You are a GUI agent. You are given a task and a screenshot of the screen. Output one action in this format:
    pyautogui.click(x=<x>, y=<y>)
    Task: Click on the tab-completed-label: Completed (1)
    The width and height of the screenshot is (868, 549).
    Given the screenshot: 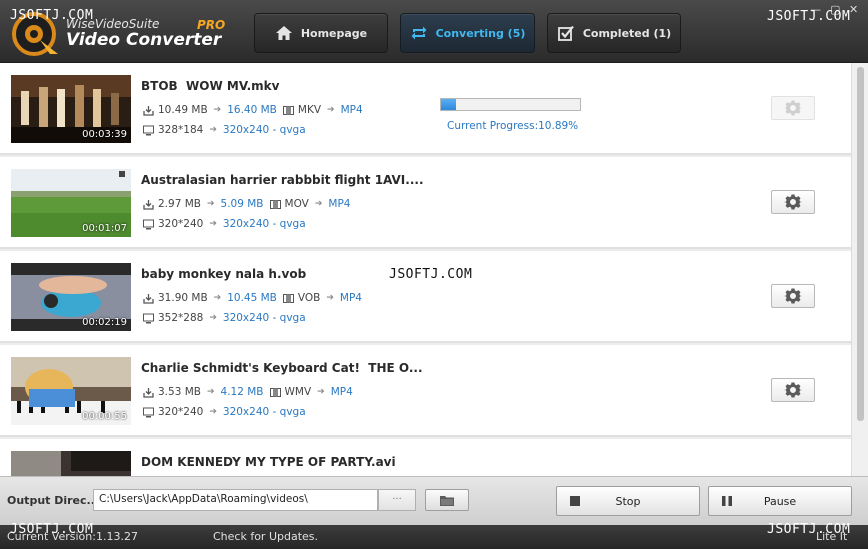 What is the action you would take?
    pyautogui.click(x=627, y=33)
    